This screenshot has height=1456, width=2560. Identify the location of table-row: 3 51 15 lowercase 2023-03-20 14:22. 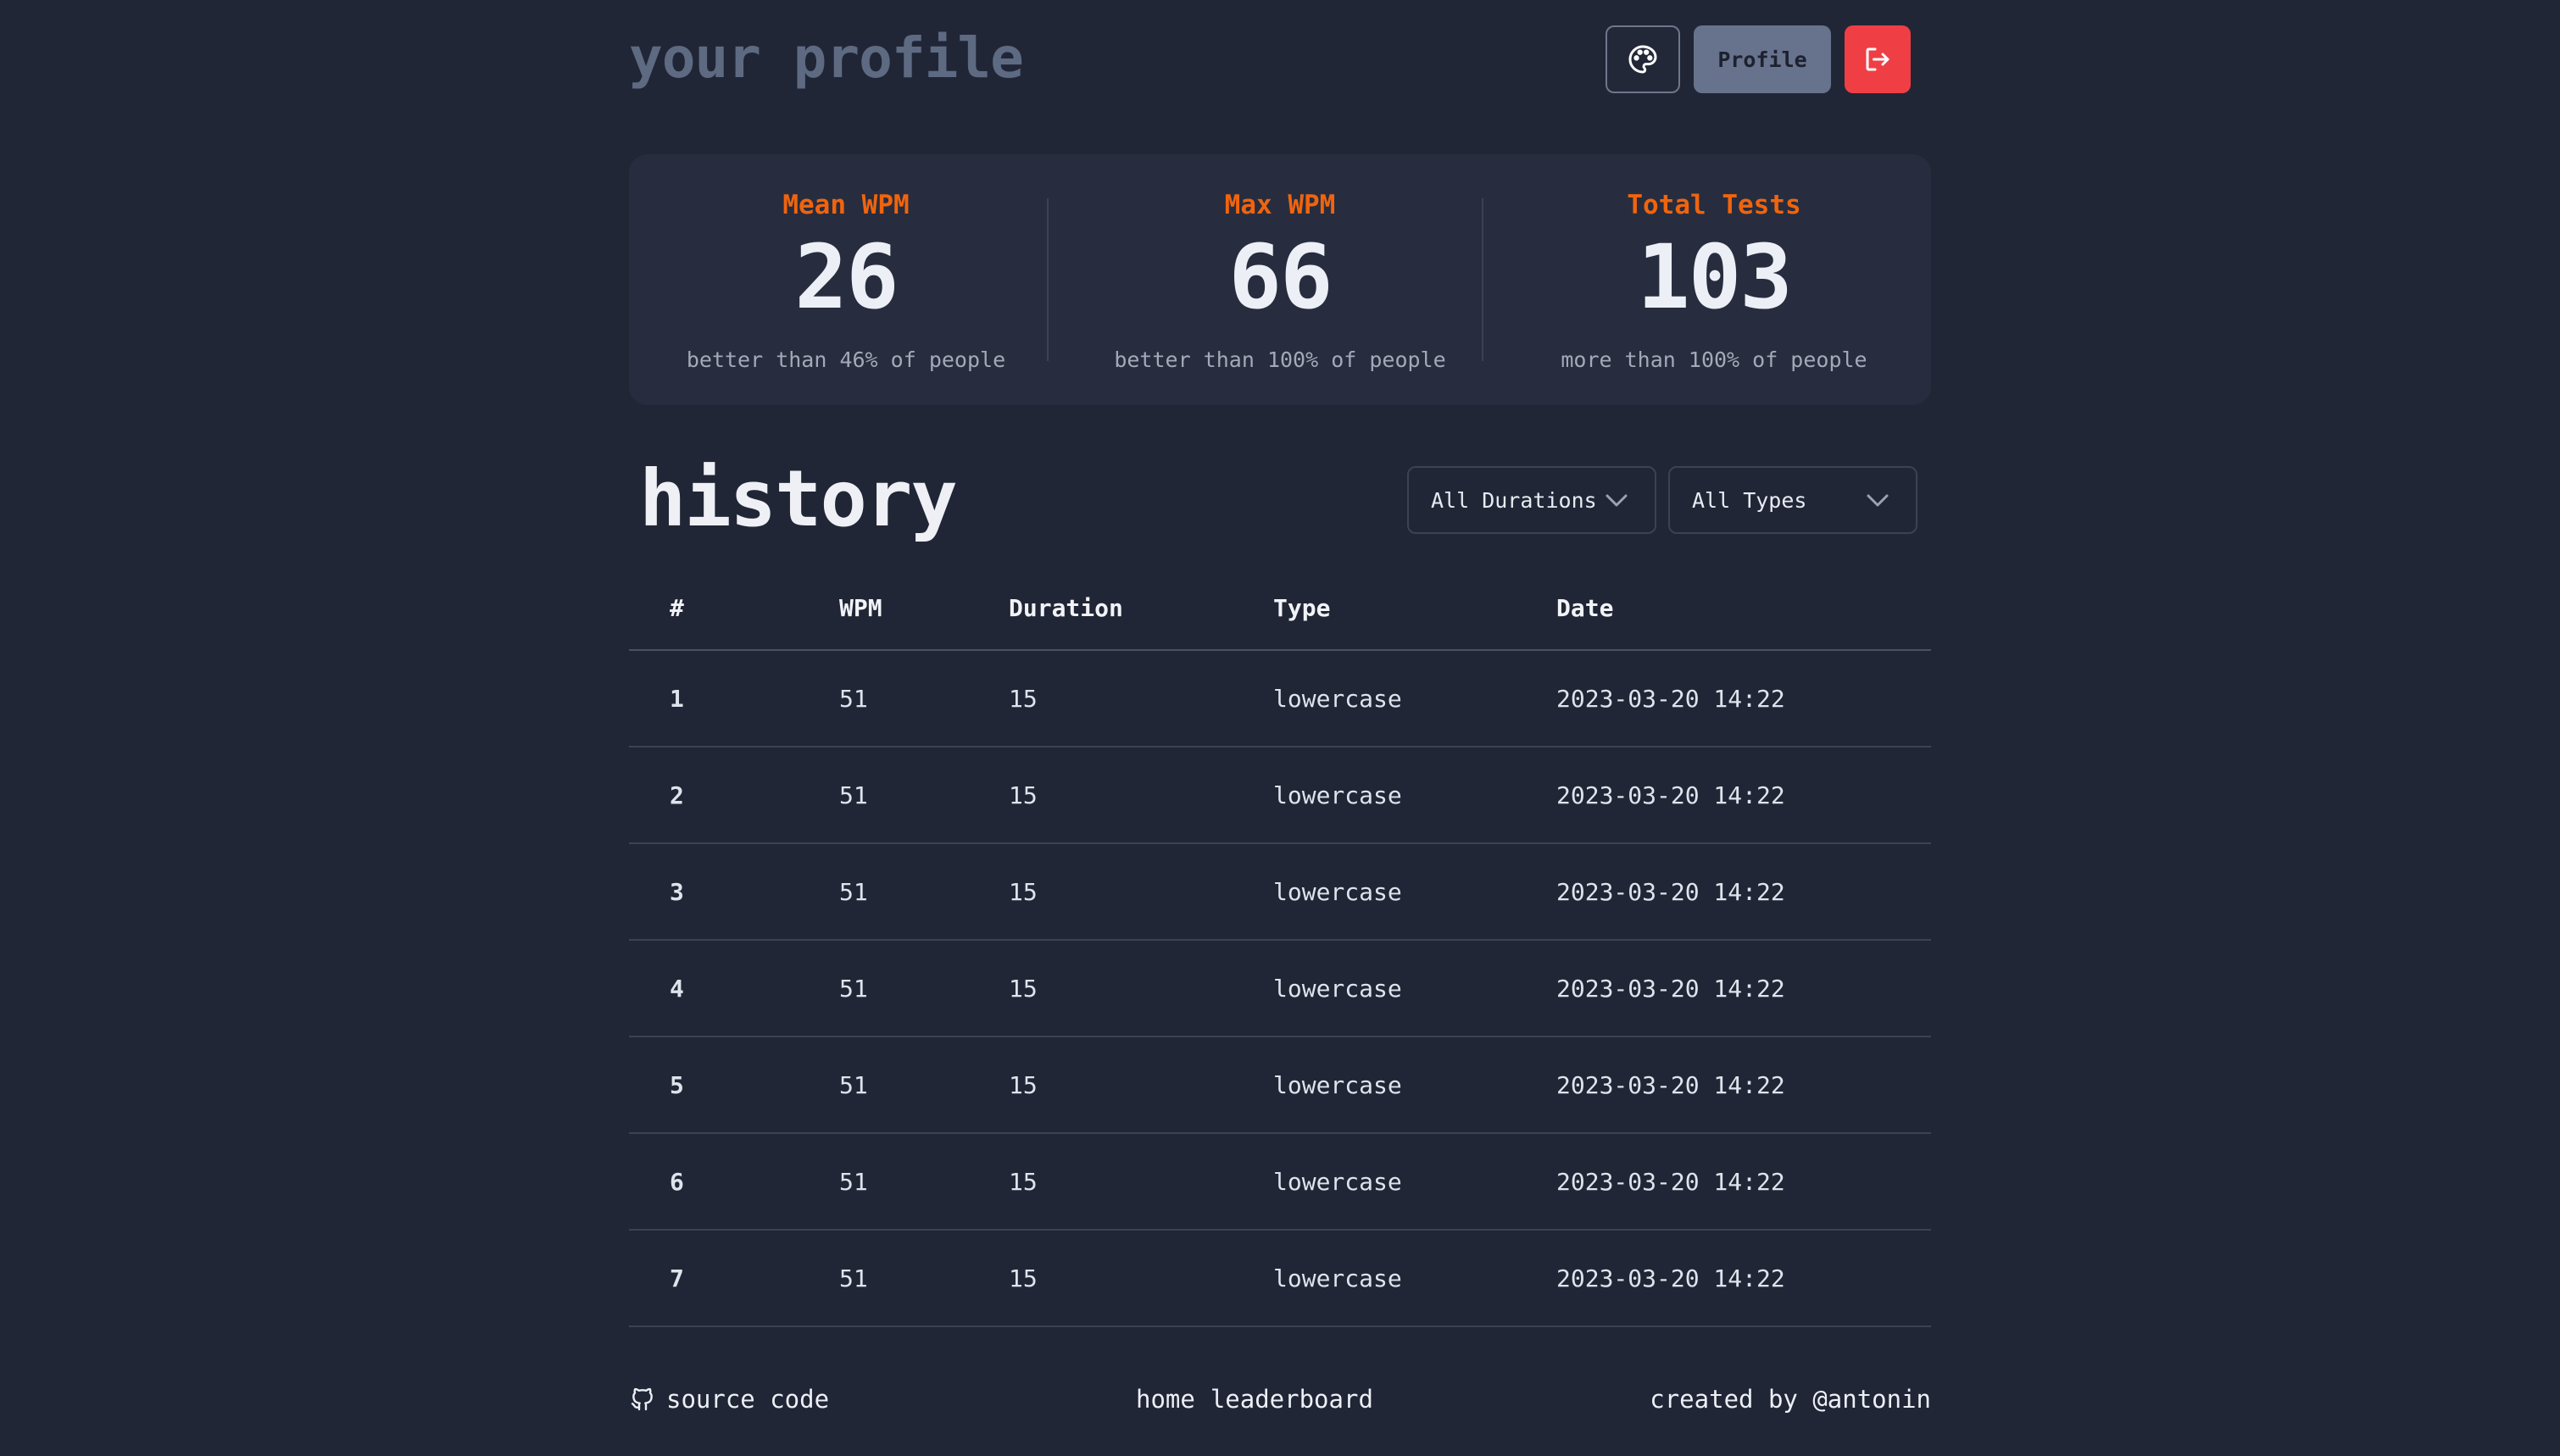
(1280, 893).